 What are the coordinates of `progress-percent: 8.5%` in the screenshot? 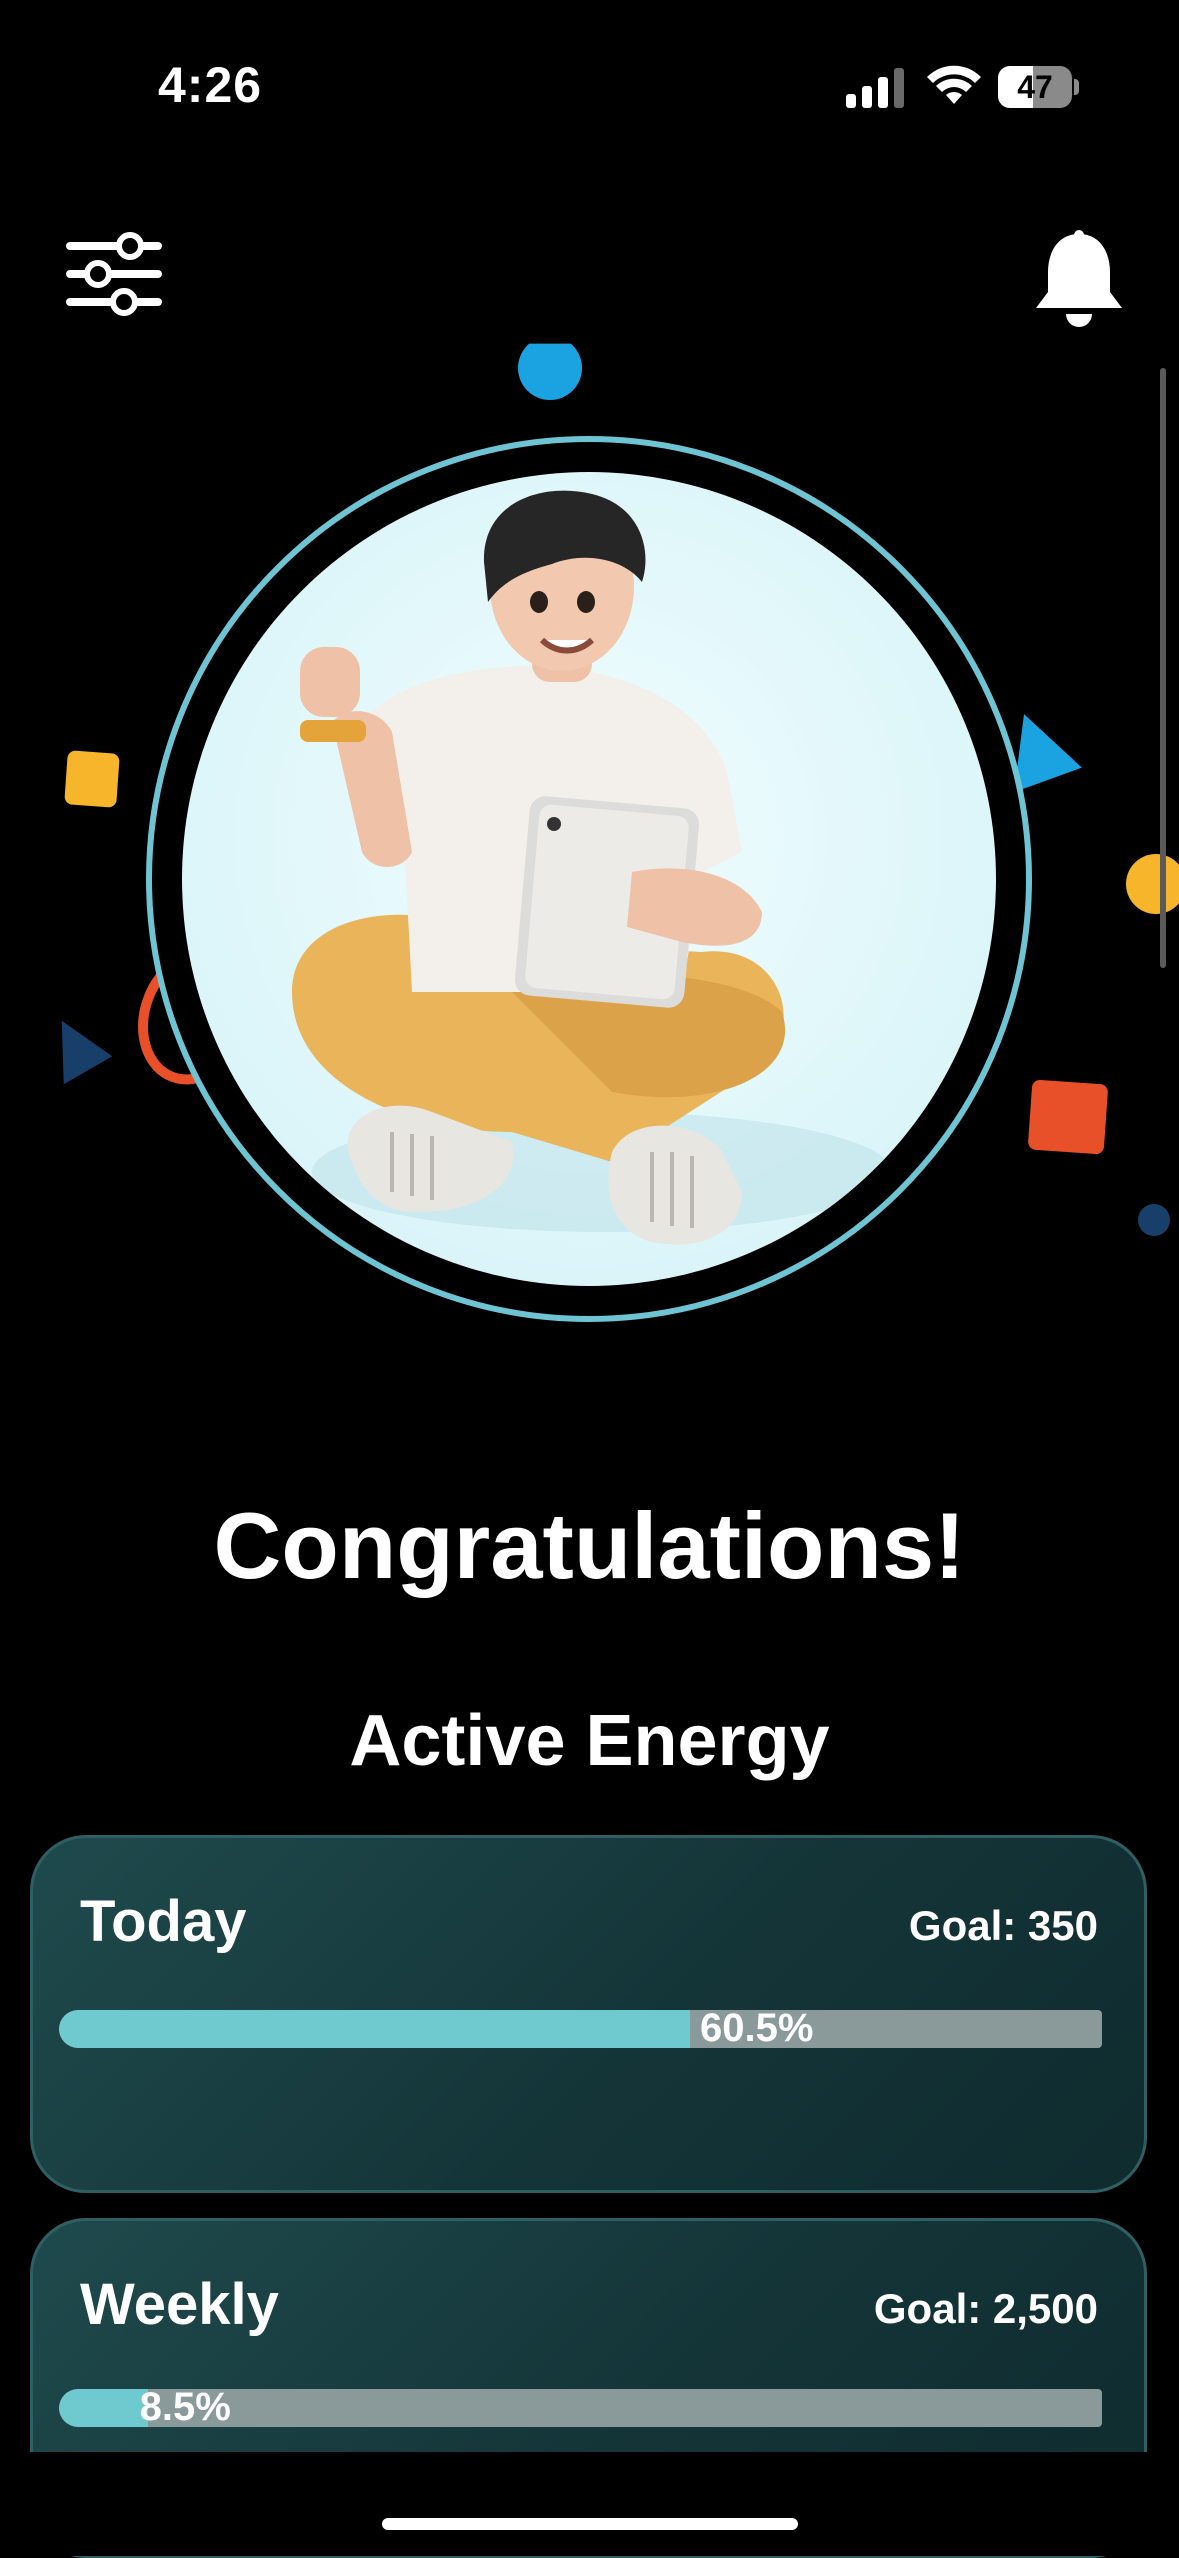 It's located at (185, 2408).